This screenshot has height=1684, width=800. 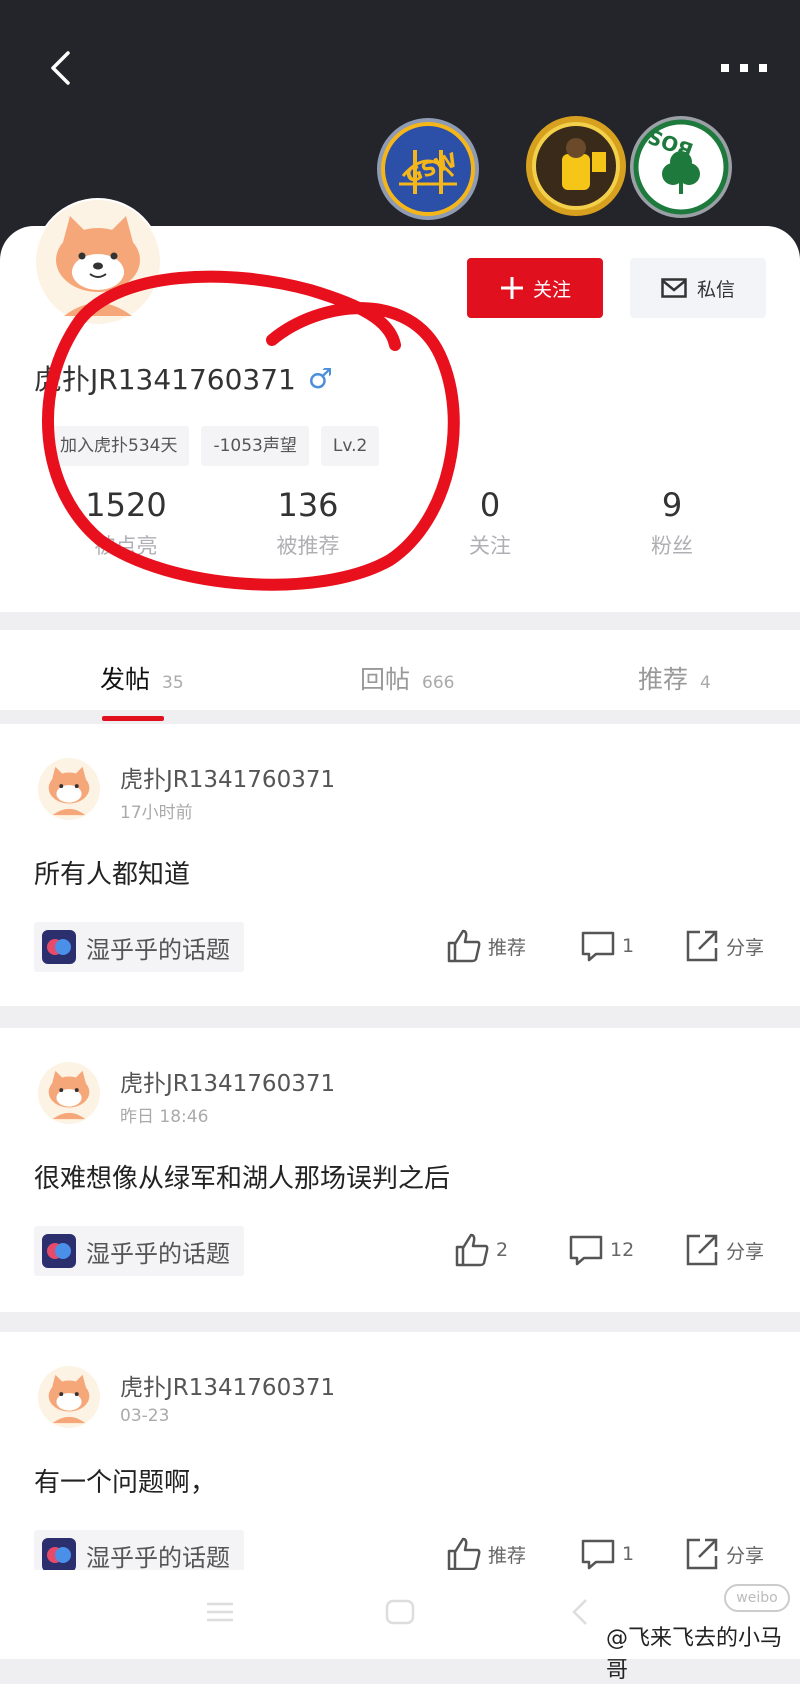 I want to click on stat-label: 关注, so click(x=490, y=546).